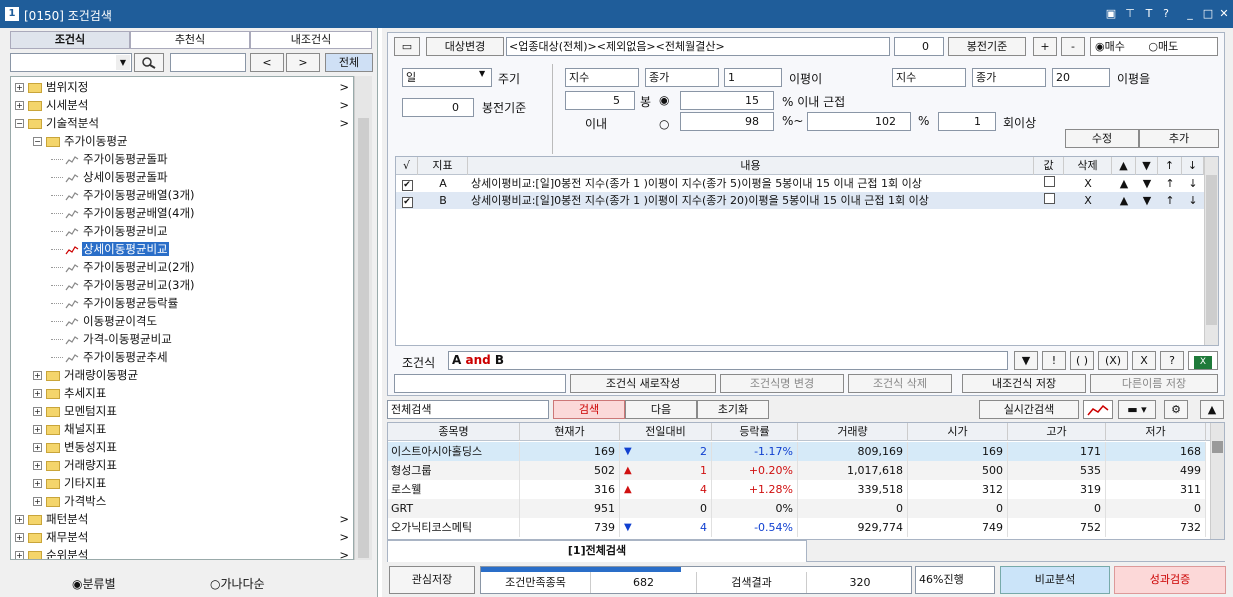 The width and height of the screenshot is (1233, 597). What do you see at coordinates (1203, 360) in the screenshot?
I see `excel-icon: X` at bounding box center [1203, 360].